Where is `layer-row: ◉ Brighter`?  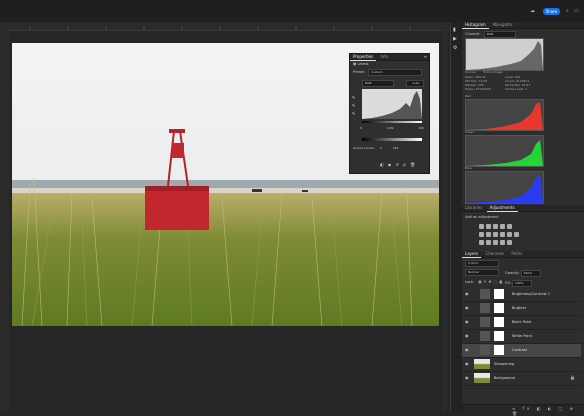 layer-row: ◉ Brighter is located at coordinates (521, 309).